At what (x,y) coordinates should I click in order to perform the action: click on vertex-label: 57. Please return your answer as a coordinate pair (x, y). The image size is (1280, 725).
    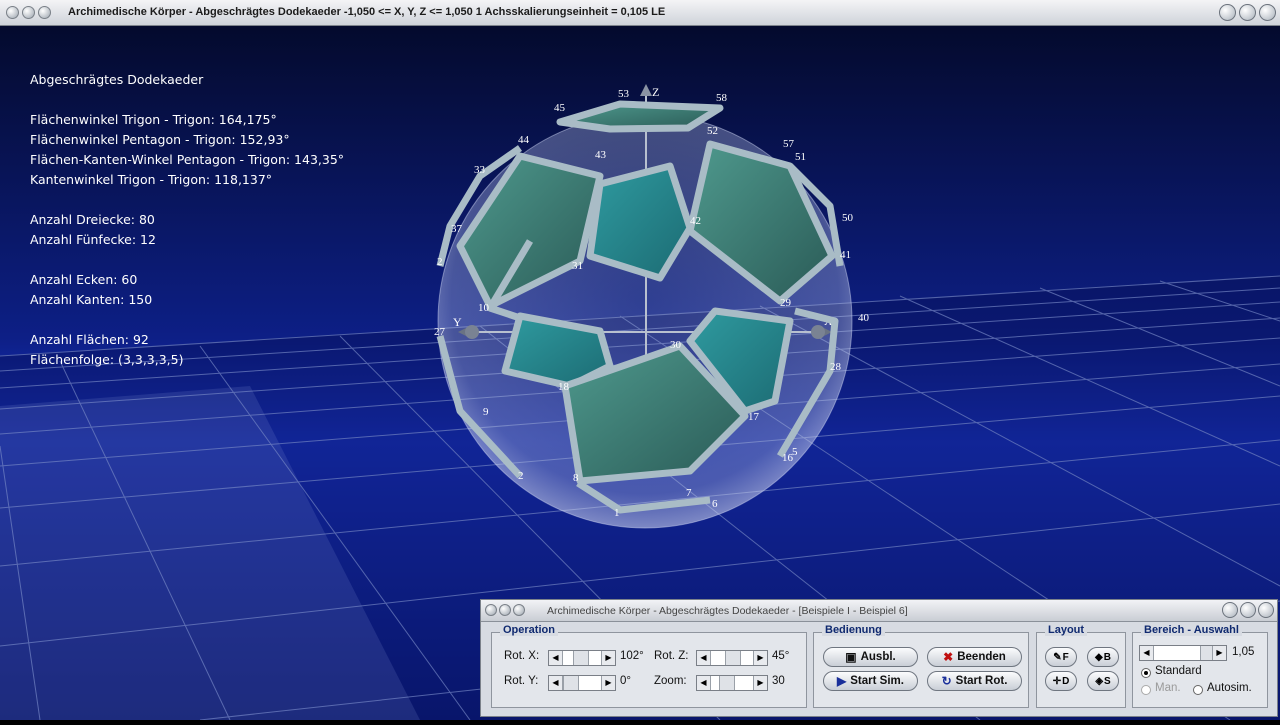
    Looking at the image, I should click on (789, 144).